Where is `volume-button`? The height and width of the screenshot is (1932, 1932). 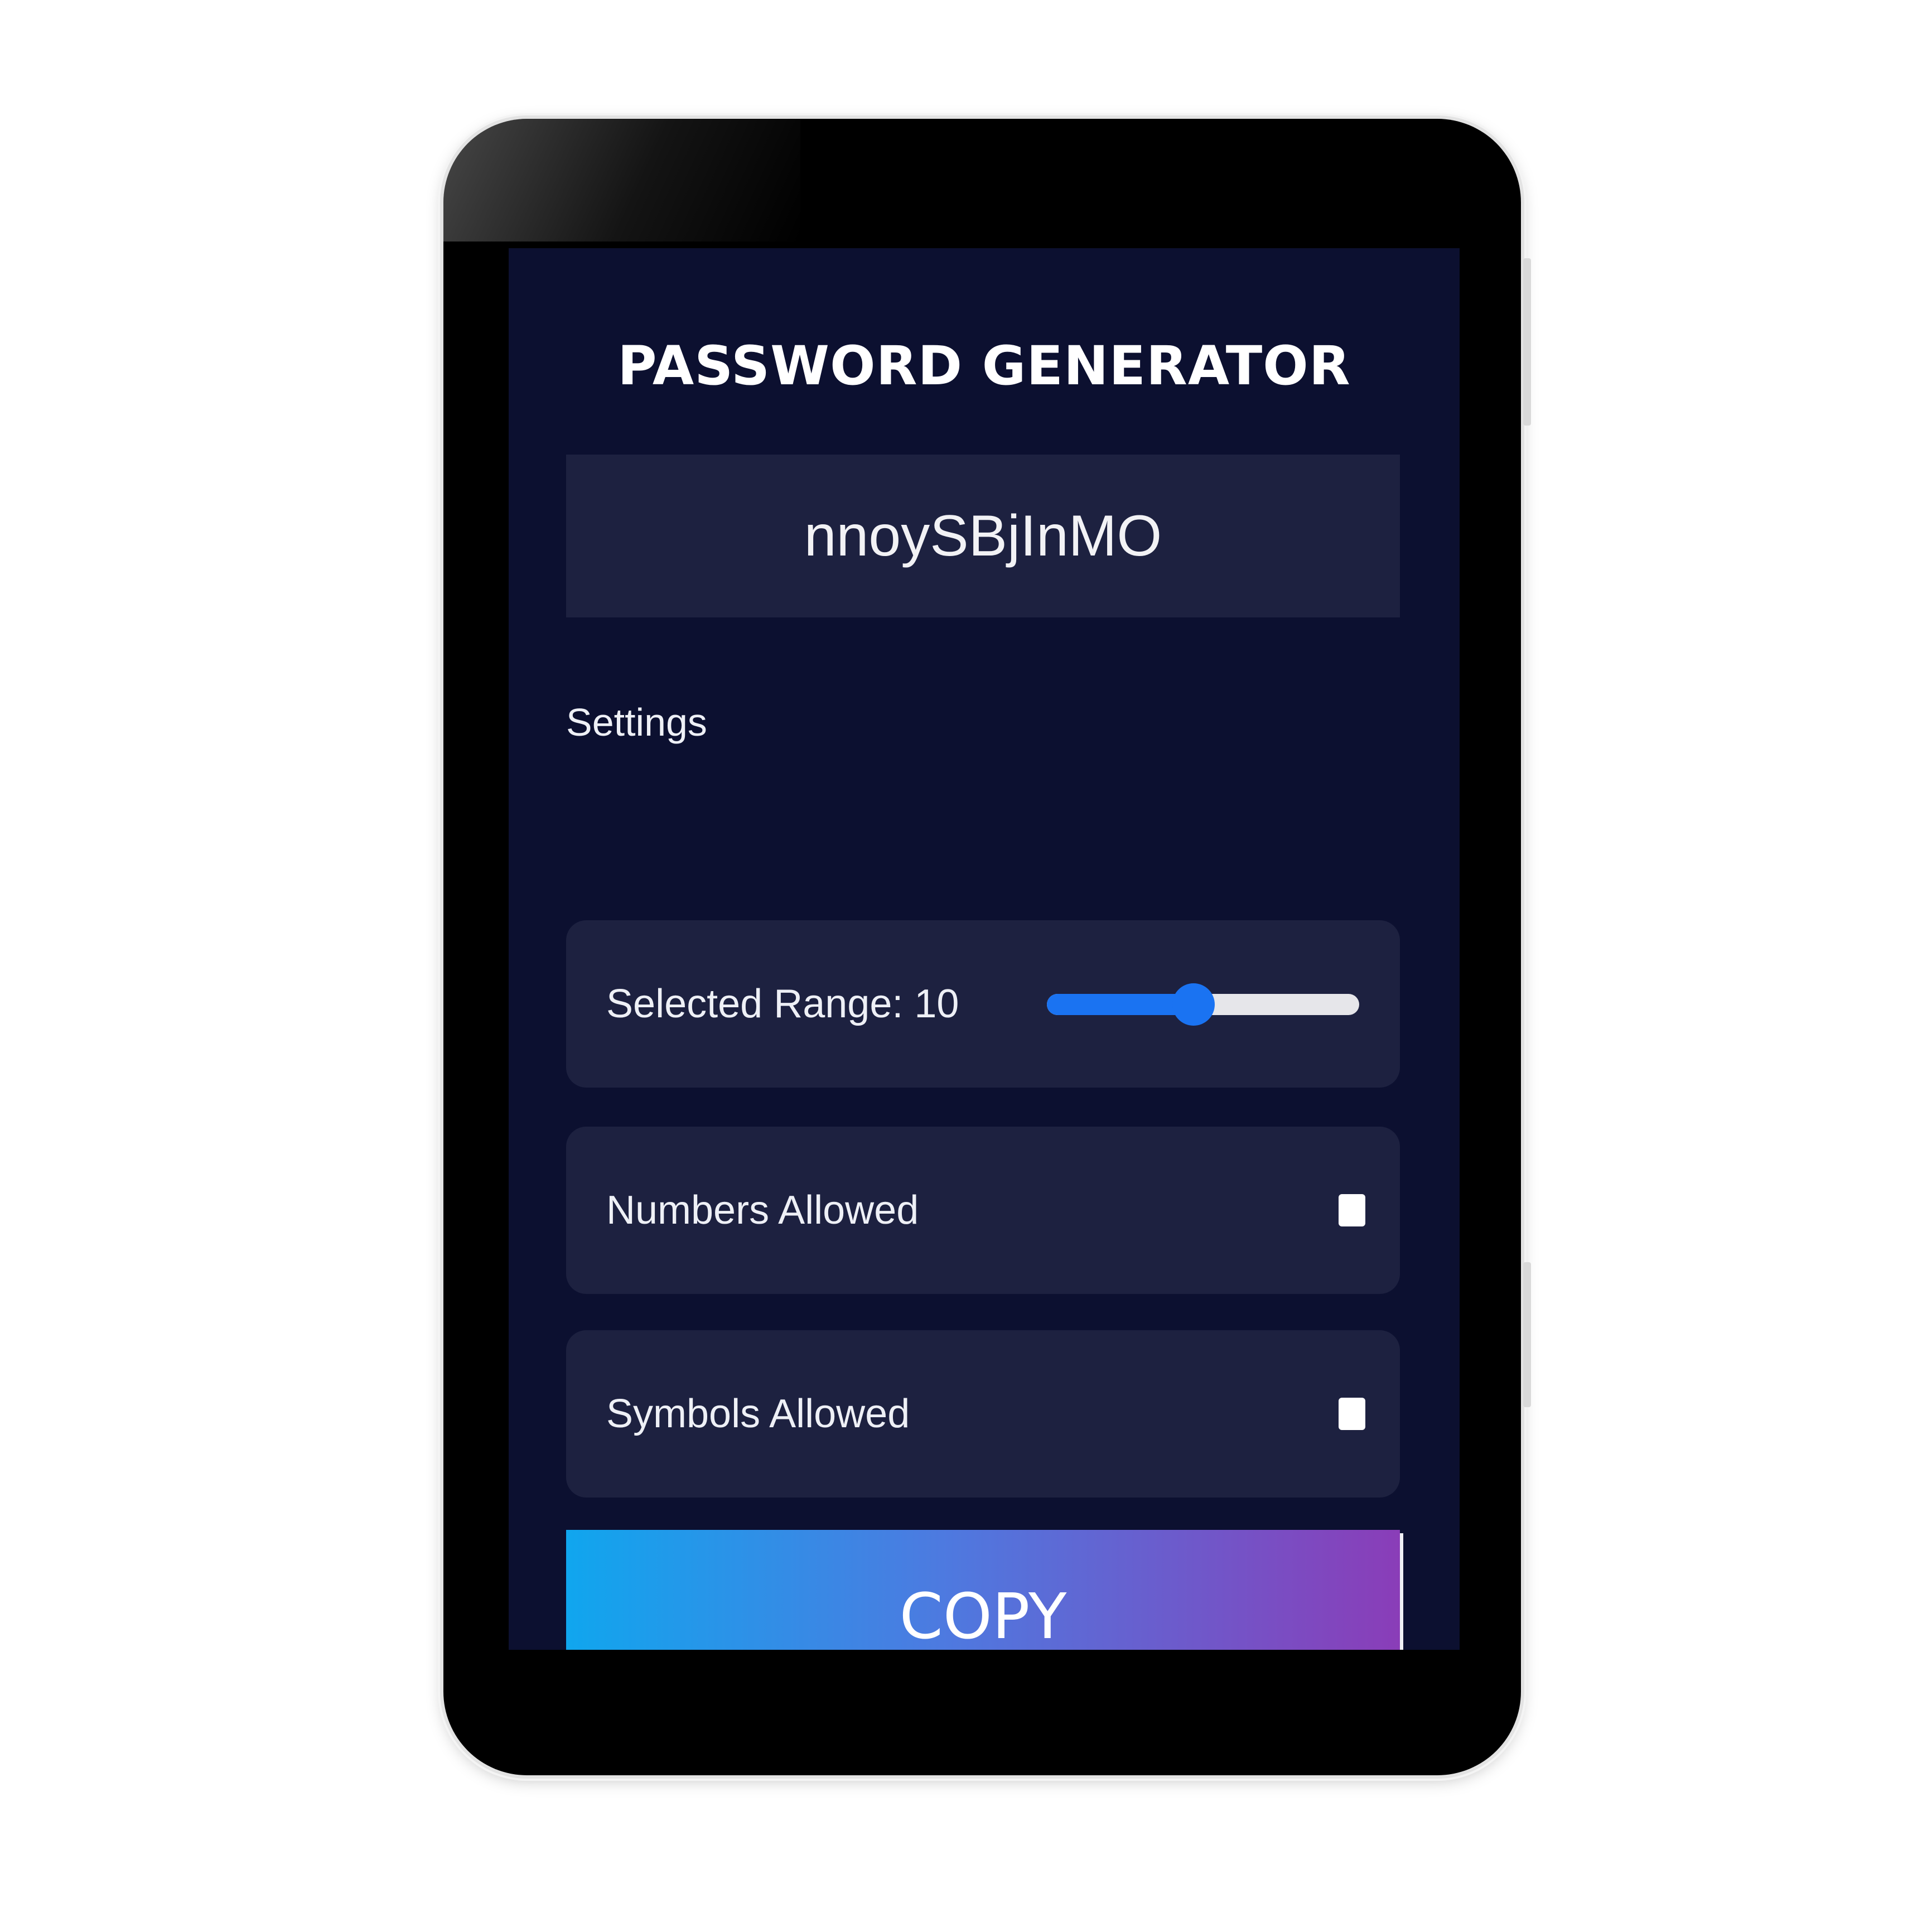
volume-button is located at coordinates (1527, 342).